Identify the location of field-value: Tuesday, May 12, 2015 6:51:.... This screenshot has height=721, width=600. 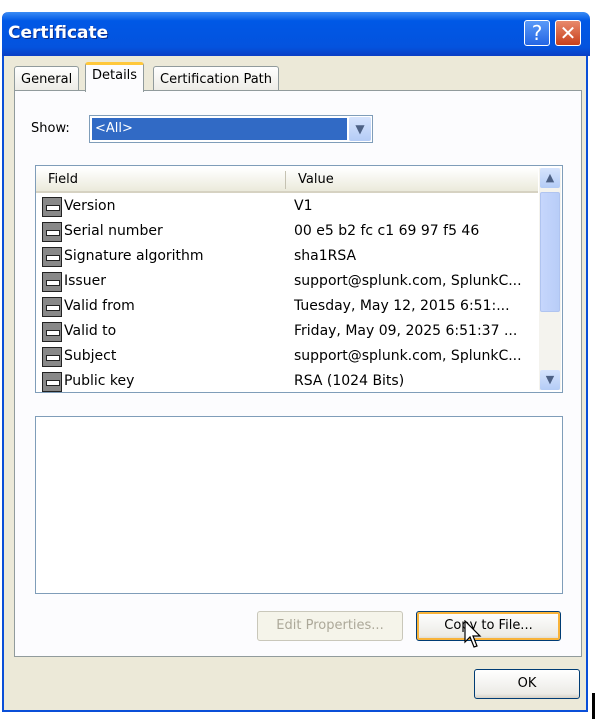
(402, 306).